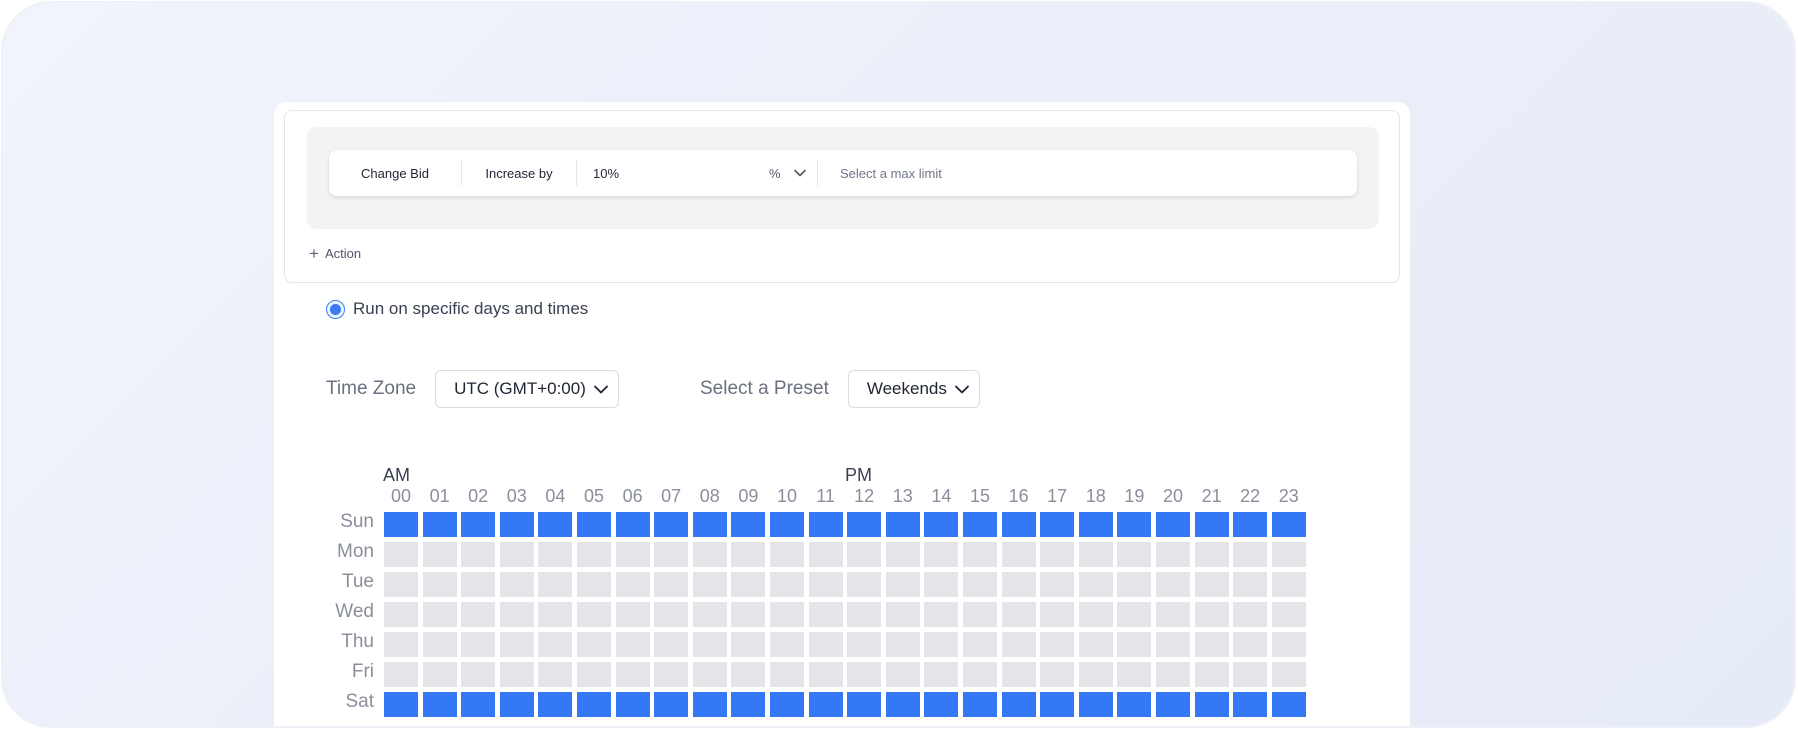 The height and width of the screenshot is (730, 1798). I want to click on radio-button, so click(335, 309).